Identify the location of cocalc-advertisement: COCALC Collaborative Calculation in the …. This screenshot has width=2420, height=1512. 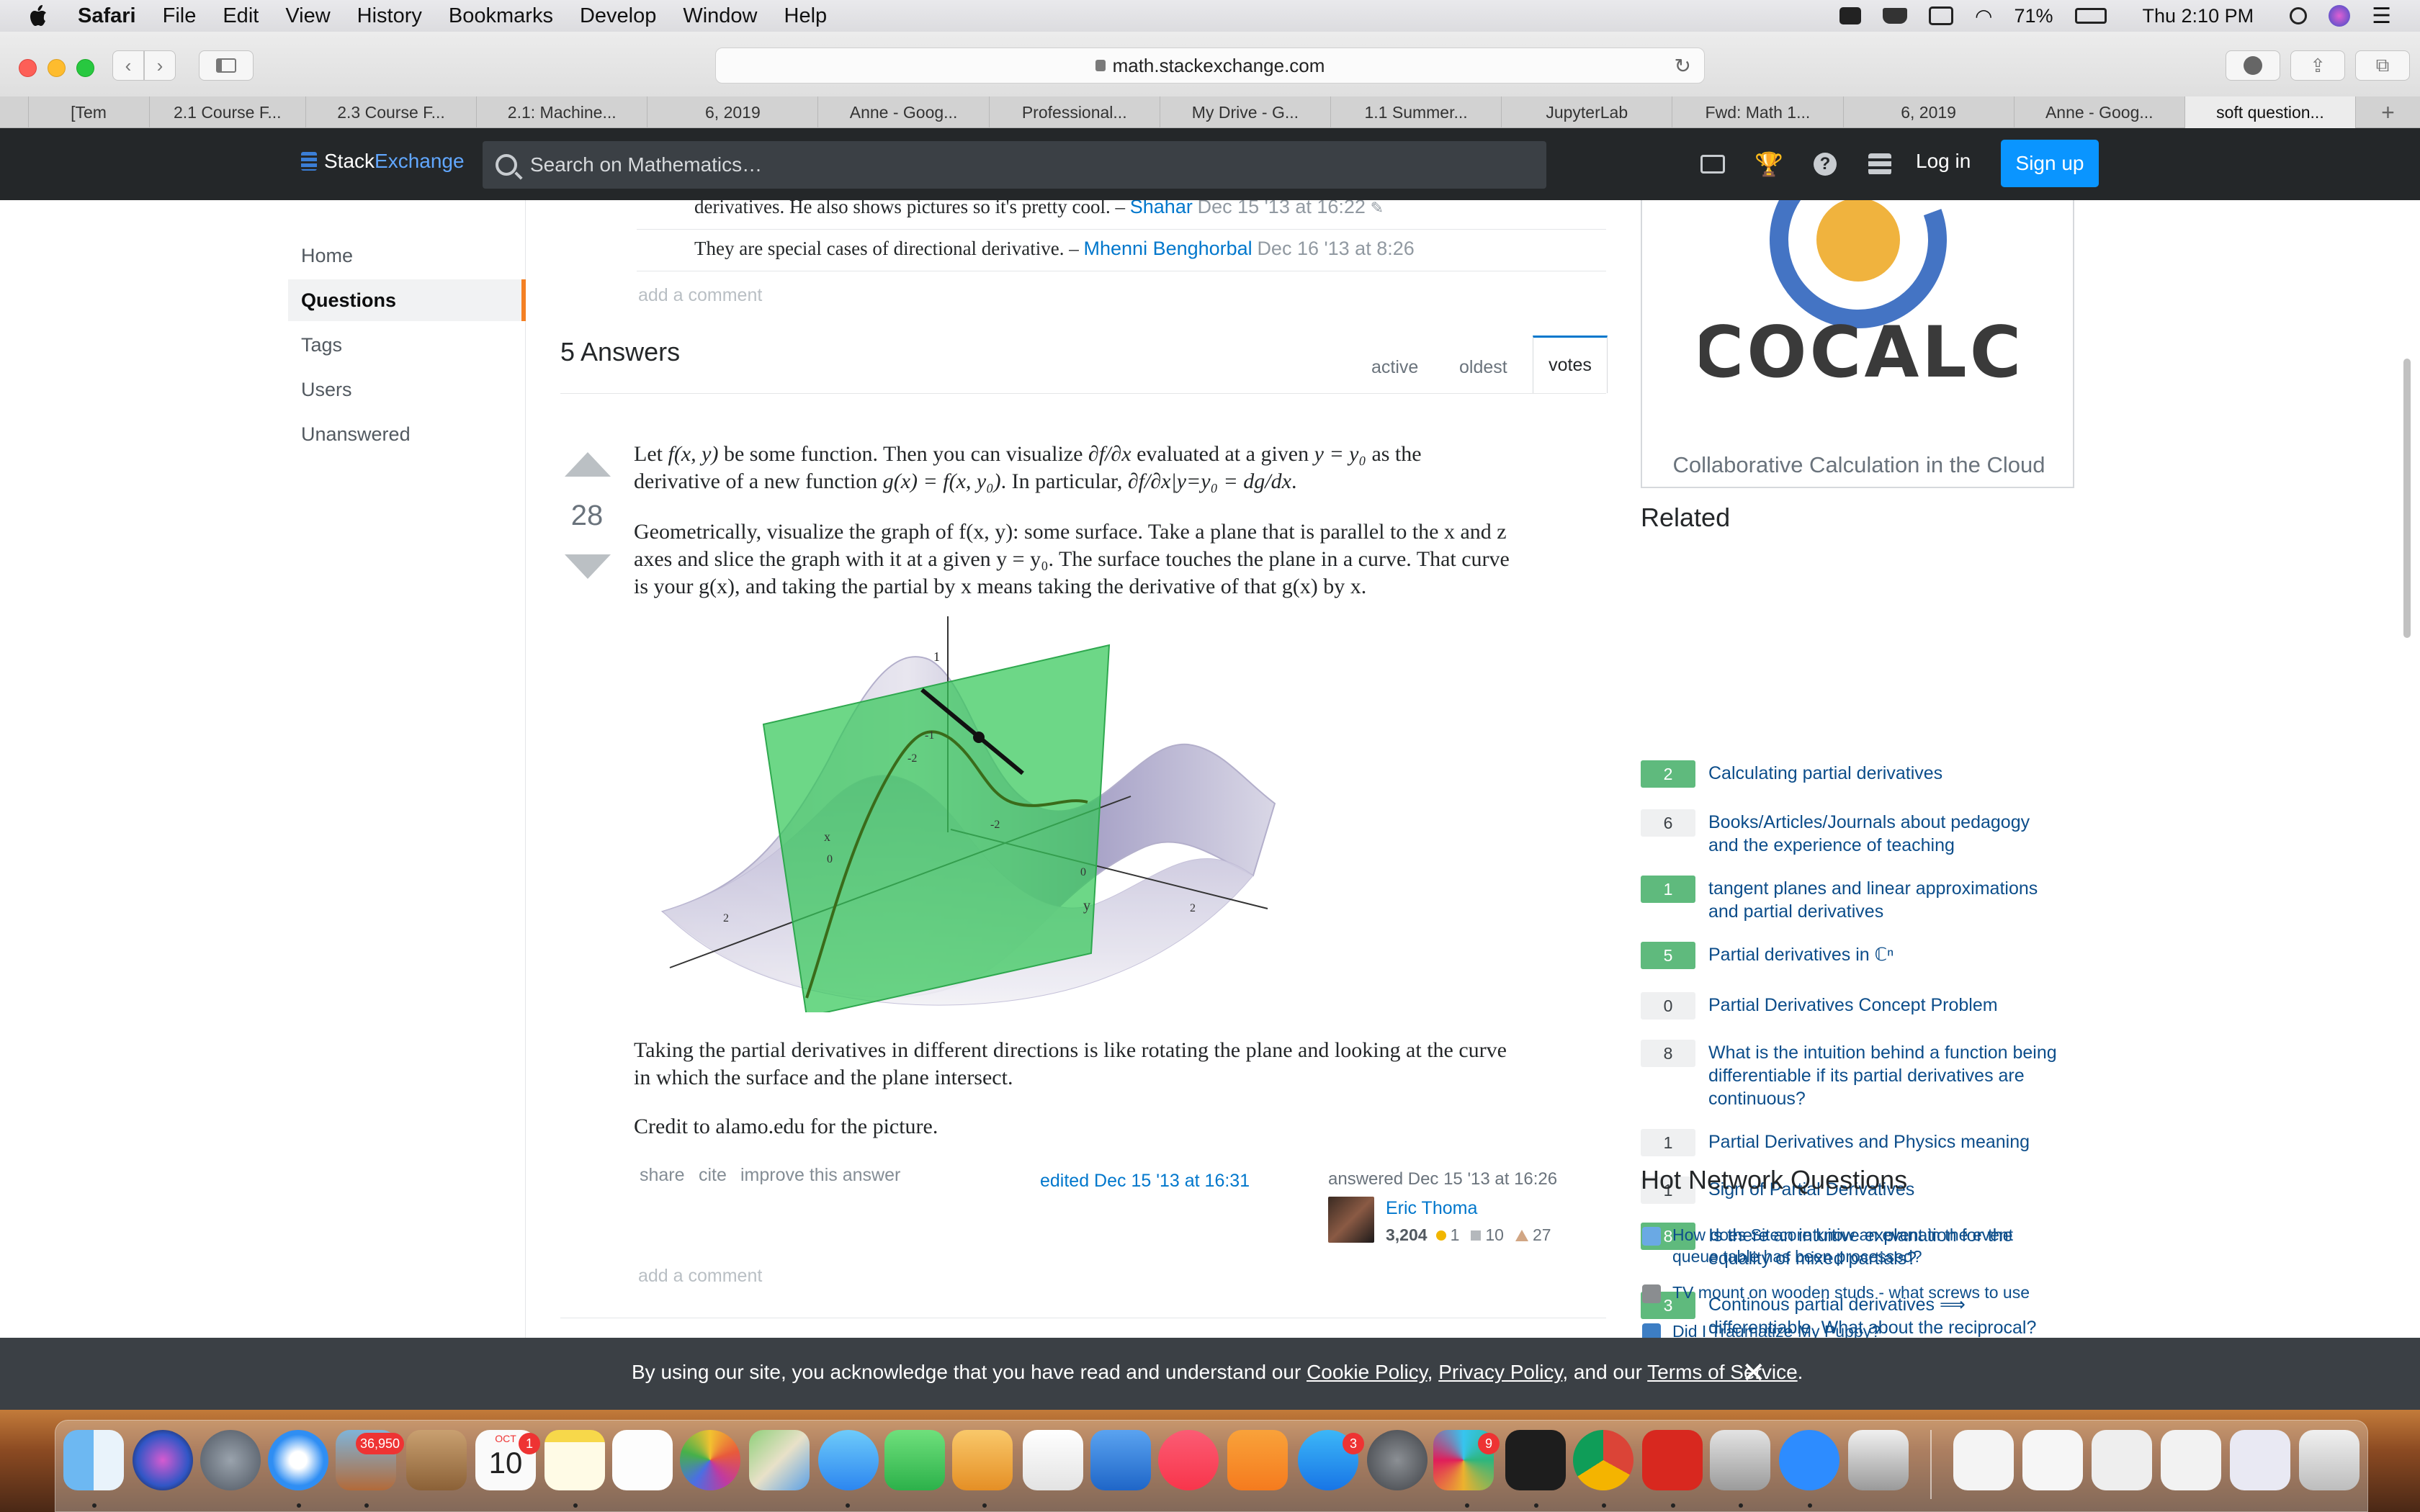
(1857, 344).